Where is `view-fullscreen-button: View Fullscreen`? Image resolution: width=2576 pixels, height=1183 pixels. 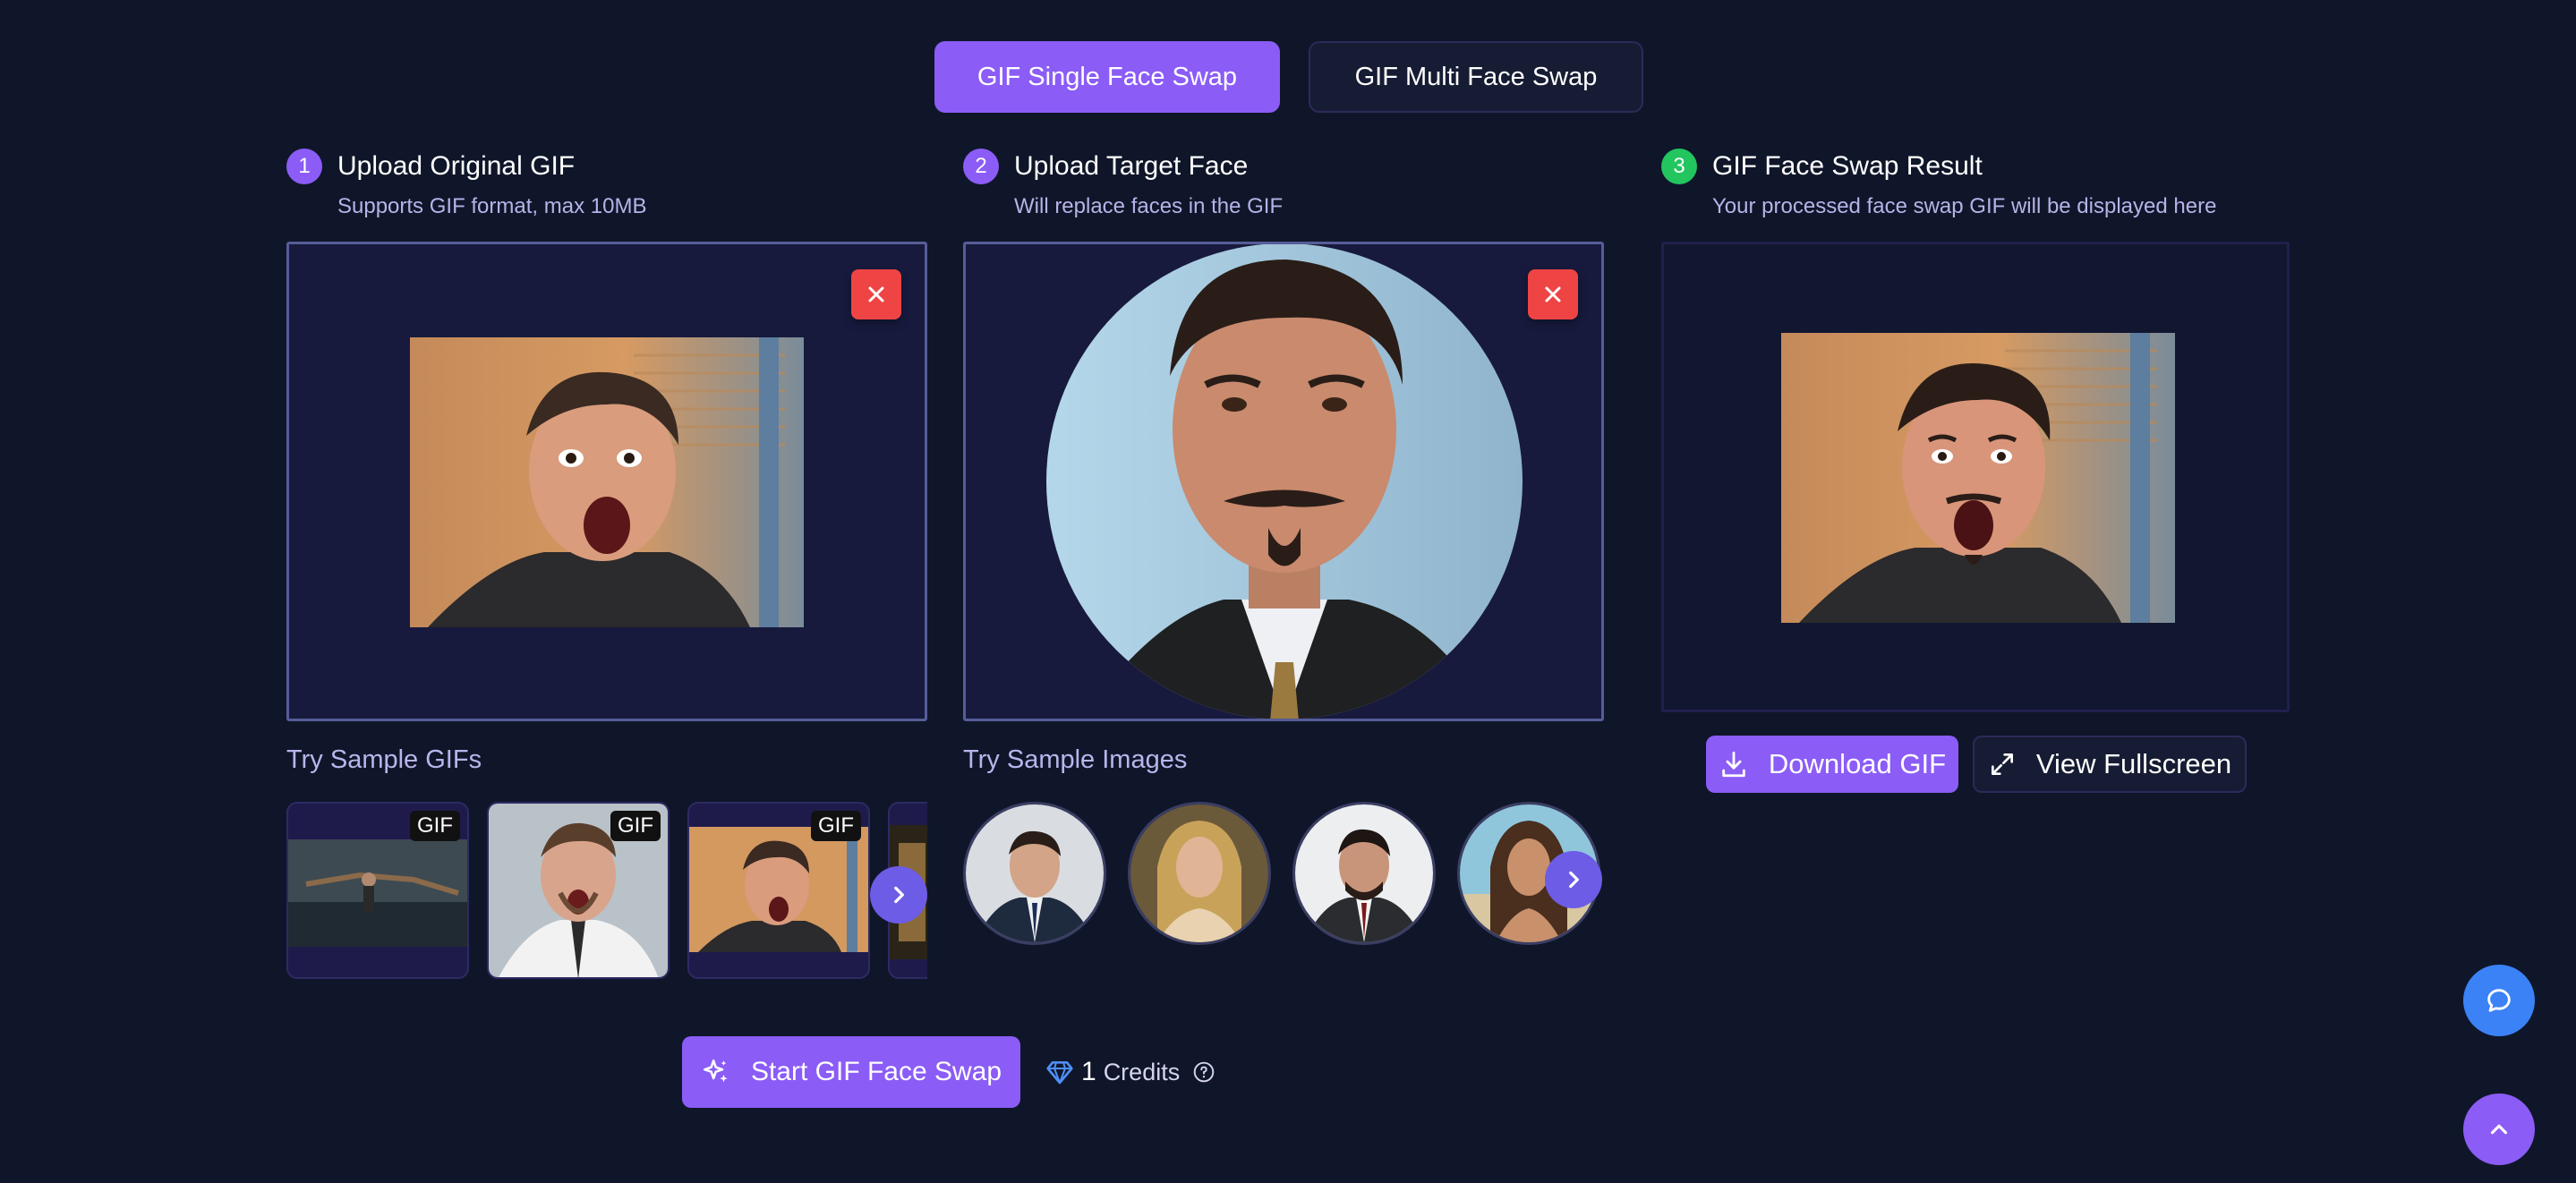
view-fullscreen-button: View Fullscreen is located at coordinates (2110, 765).